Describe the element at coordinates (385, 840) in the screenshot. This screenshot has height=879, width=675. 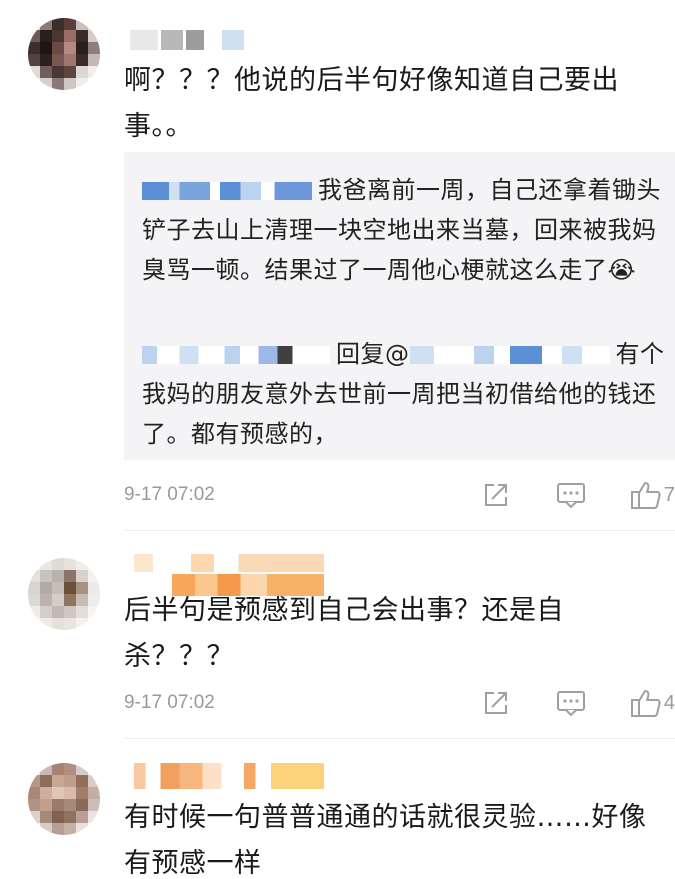
I see `comment-text: 有时候一句普普通通的话就很灵验……好像有预感一样` at that location.